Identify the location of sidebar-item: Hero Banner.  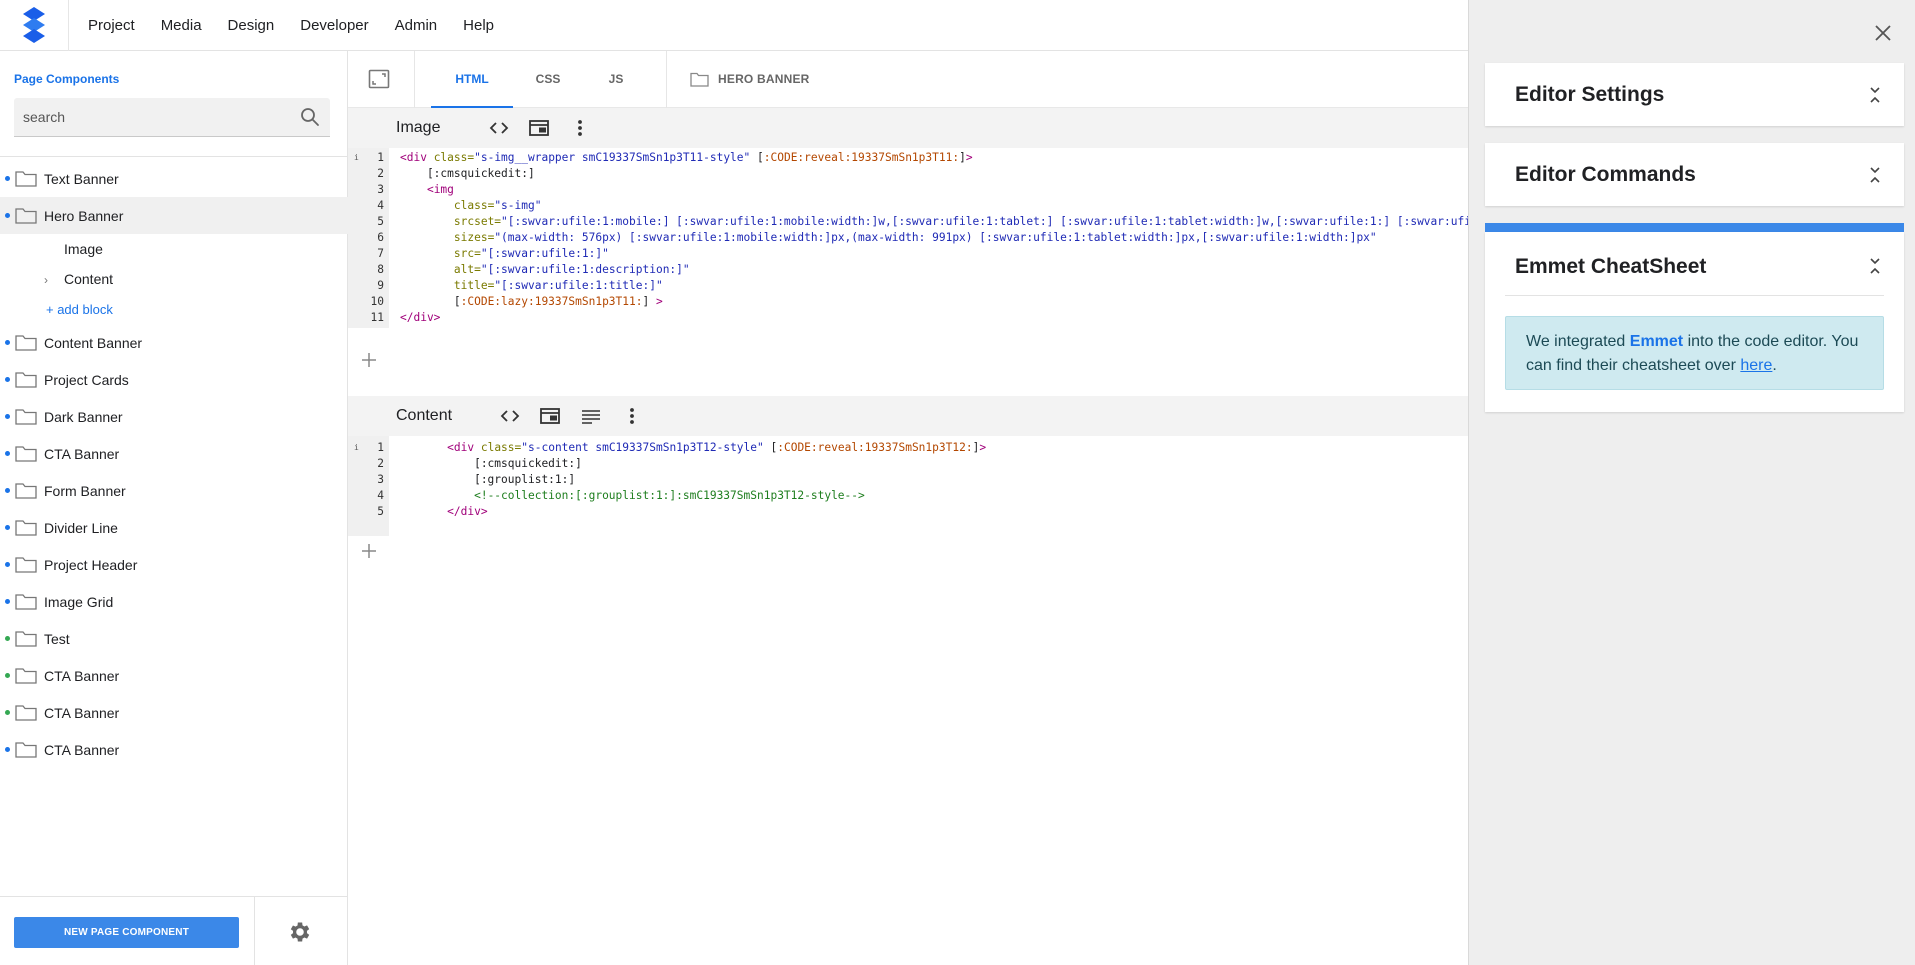
(174, 215).